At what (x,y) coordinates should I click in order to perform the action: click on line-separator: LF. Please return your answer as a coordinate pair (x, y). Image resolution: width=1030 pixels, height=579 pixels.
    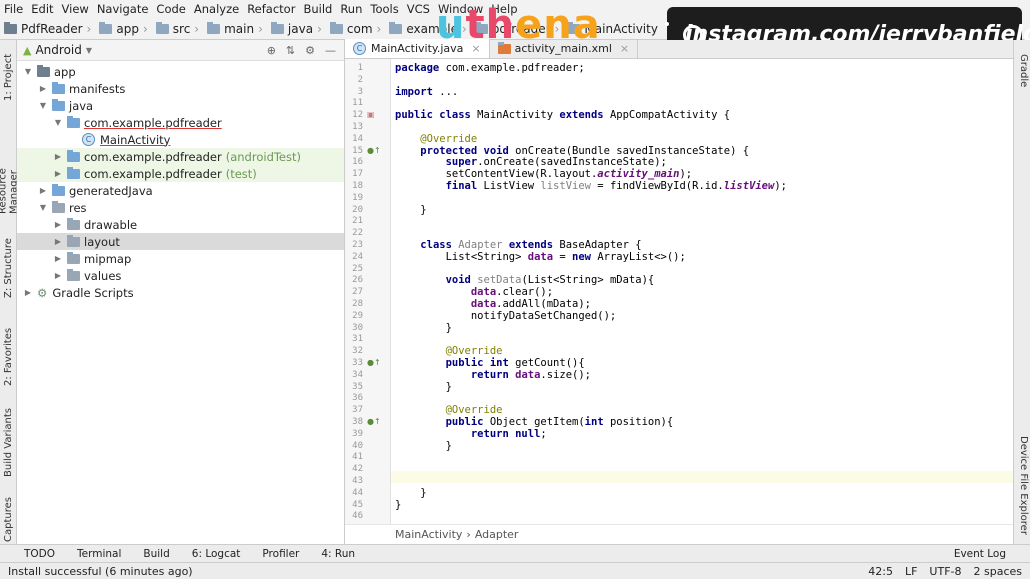
    Looking at the image, I should click on (911, 571).